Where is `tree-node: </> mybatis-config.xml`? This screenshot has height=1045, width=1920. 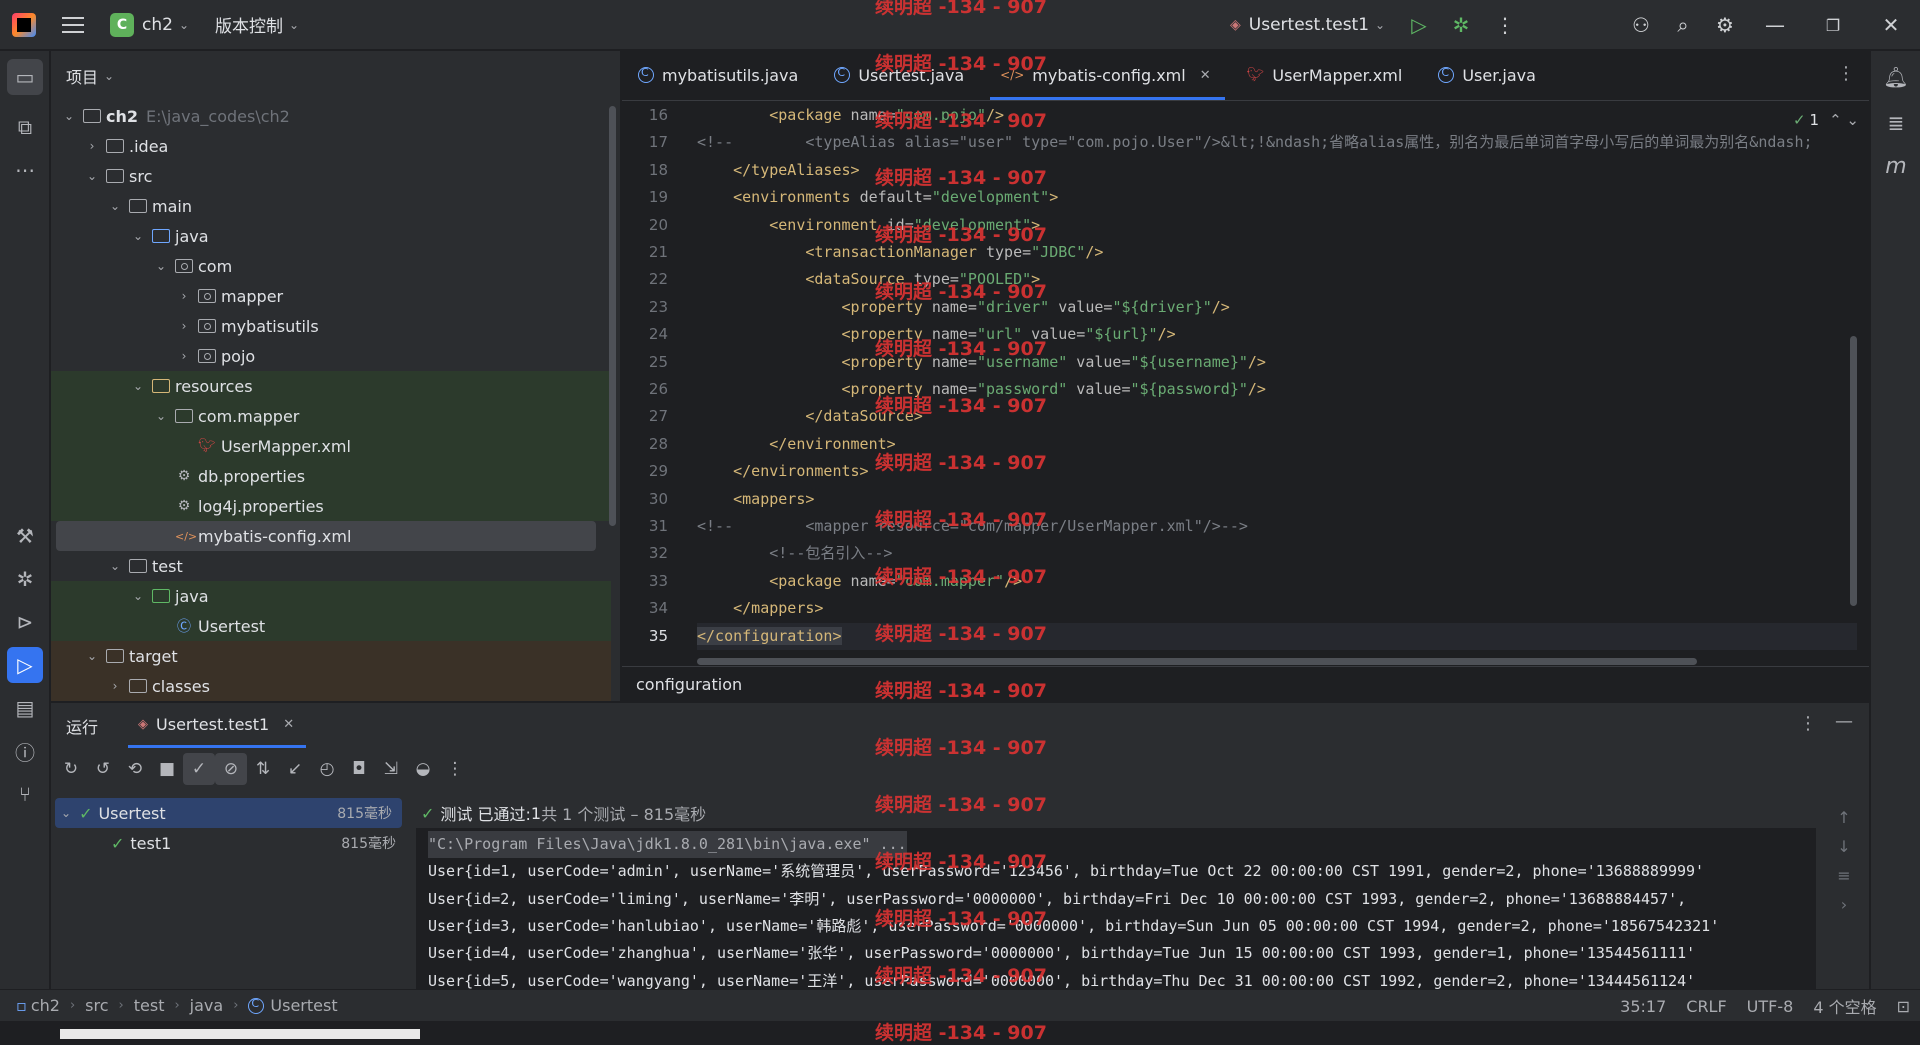
tree-node: </> mybatis-config.xml is located at coordinates (326, 536).